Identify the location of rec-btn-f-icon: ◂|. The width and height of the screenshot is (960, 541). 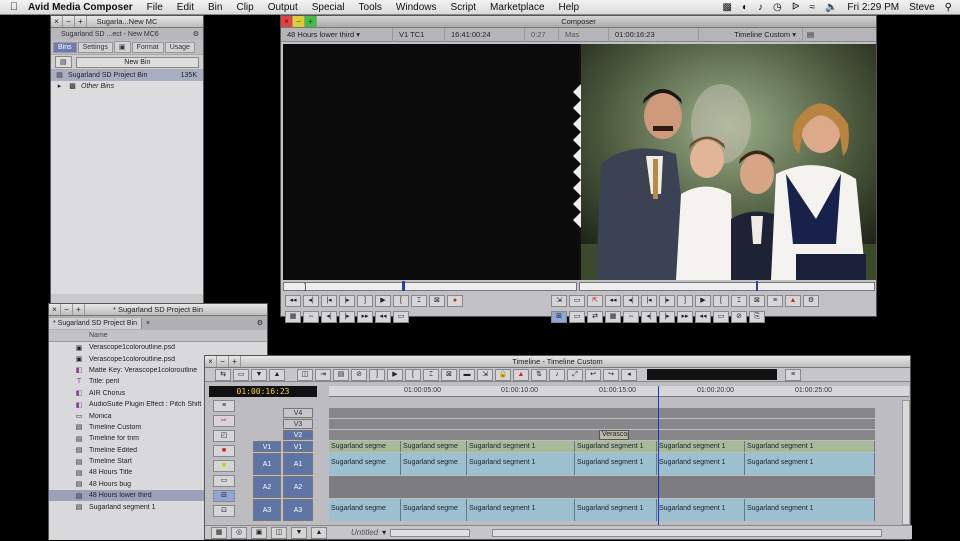
(649, 317).